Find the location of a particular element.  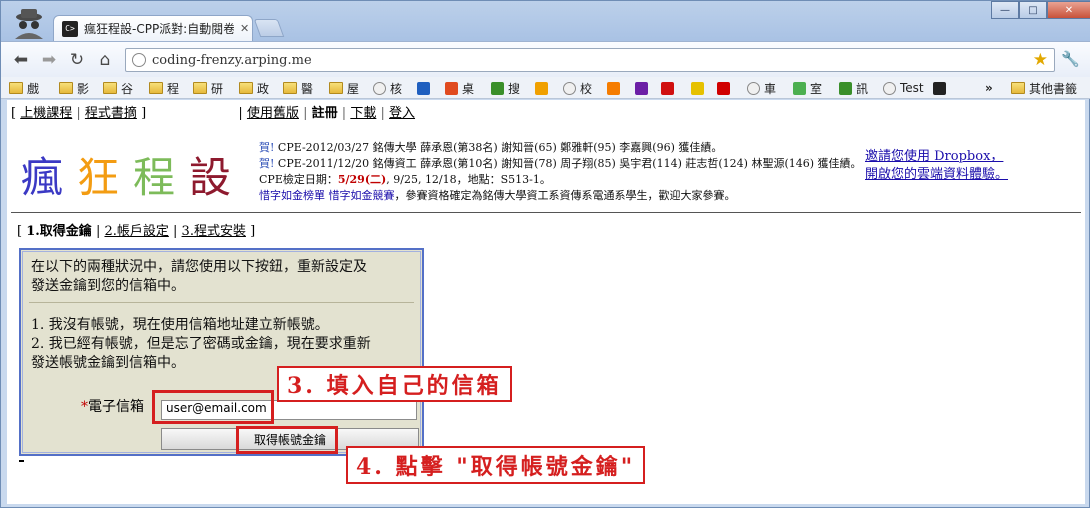

bookmarks-bar: Test 訊 室 車 校 搜 桌 核 屋 醫 政 研 程 谷 影 戲 其他書籤 » is located at coordinates (545, 88).